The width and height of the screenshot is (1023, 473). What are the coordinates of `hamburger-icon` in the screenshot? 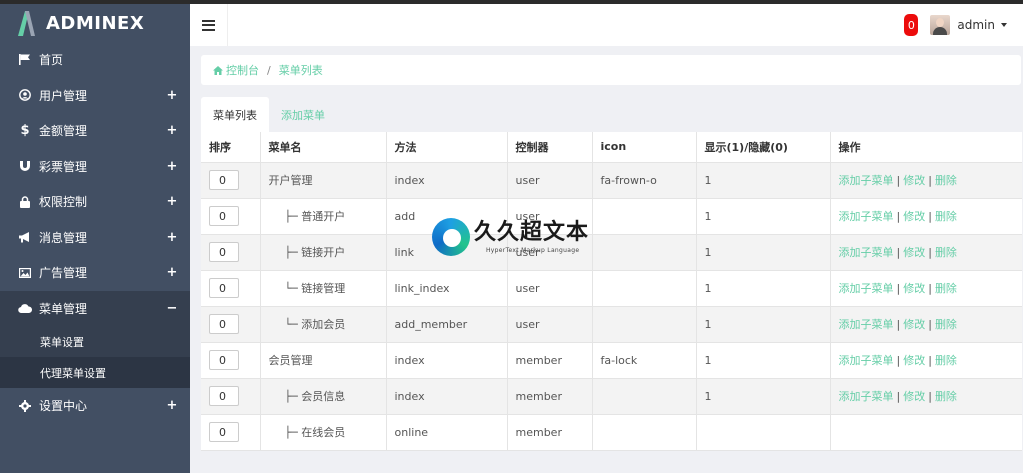 It's located at (208, 25).